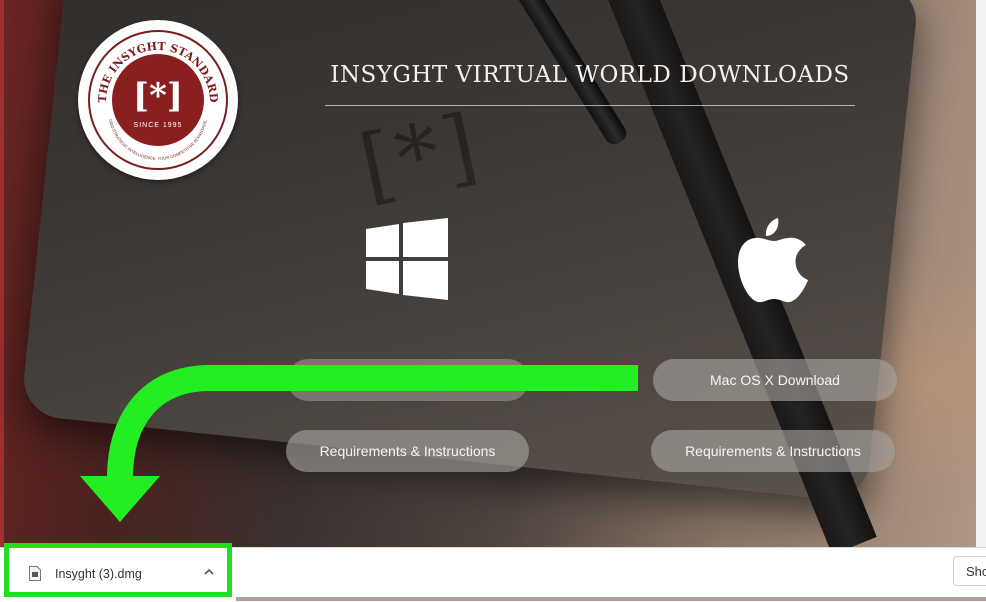  Describe the element at coordinates (773, 451) in the screenshot. I see `mac-requirements-button: Requirements & Instructions` at that location.